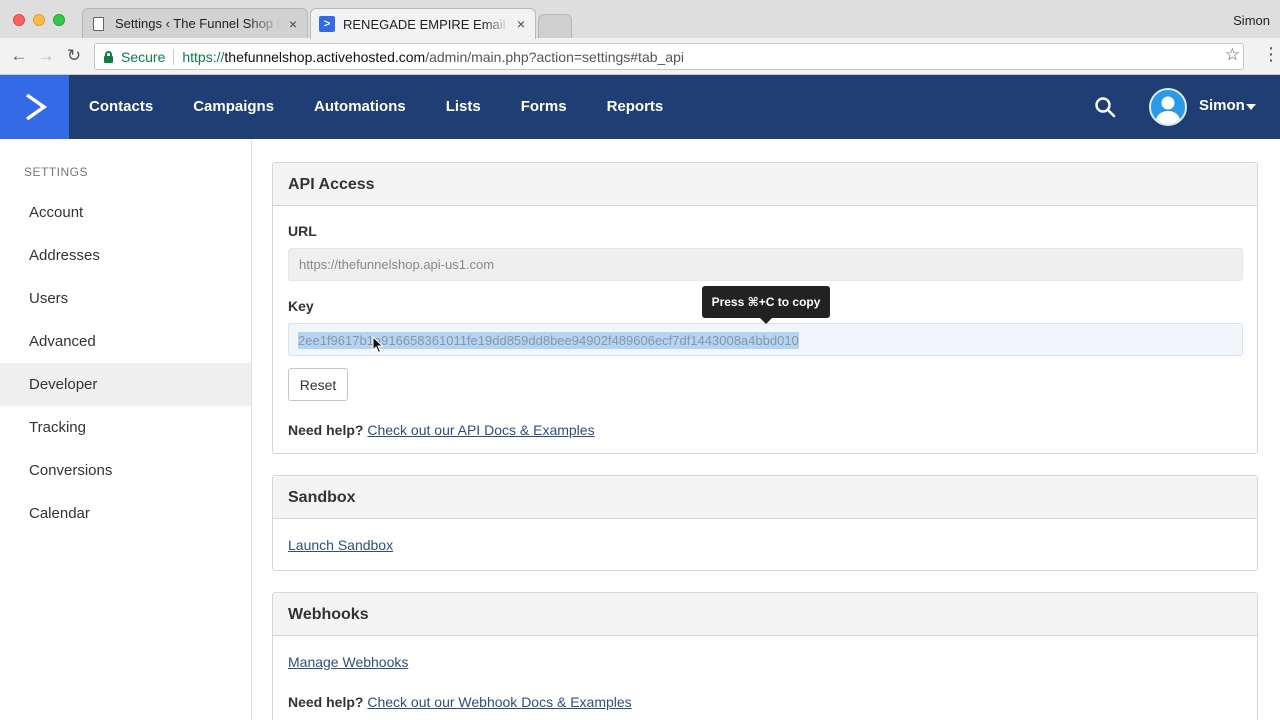 The image size is (1280, 720). What do you see at coordinates (125, 212) in the screenshot?
I see `sidebar-item-account: Account` at bounding box center [125, 212].